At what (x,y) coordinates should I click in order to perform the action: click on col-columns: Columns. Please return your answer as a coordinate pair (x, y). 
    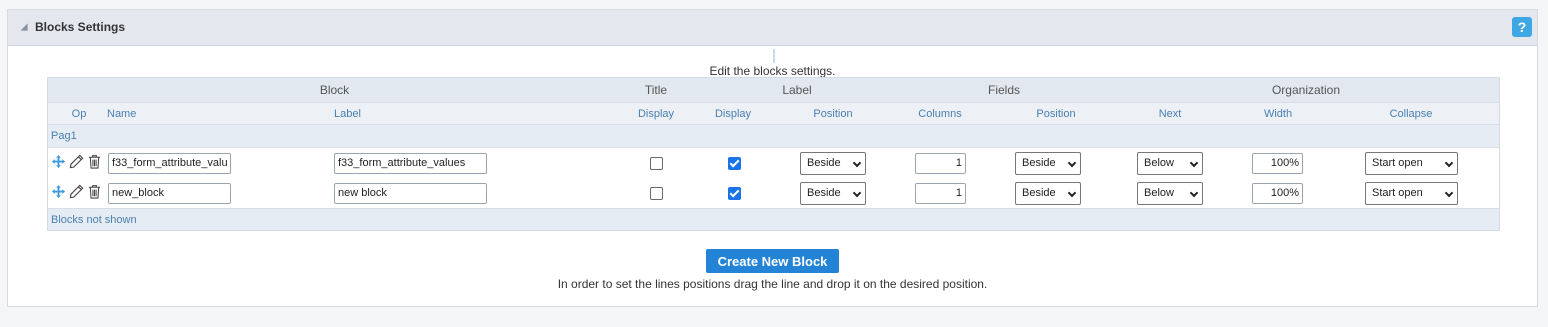
    Looking at the image, I should click on (940, 113).